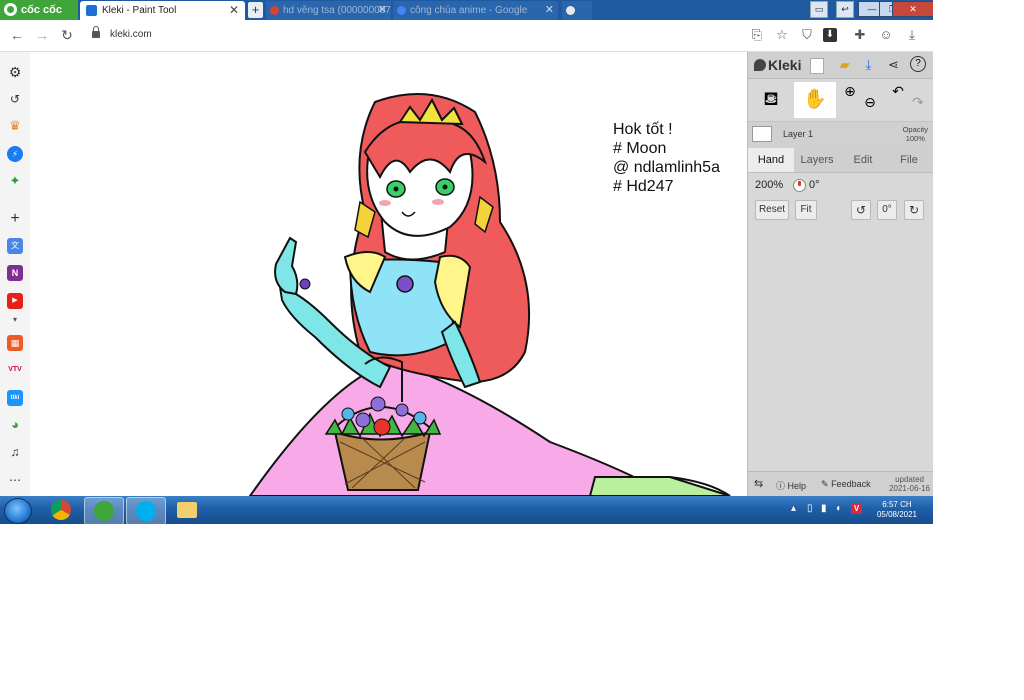 The image size is (1024, 700). I want to click on onenote-icon: N, so click(15, 273).